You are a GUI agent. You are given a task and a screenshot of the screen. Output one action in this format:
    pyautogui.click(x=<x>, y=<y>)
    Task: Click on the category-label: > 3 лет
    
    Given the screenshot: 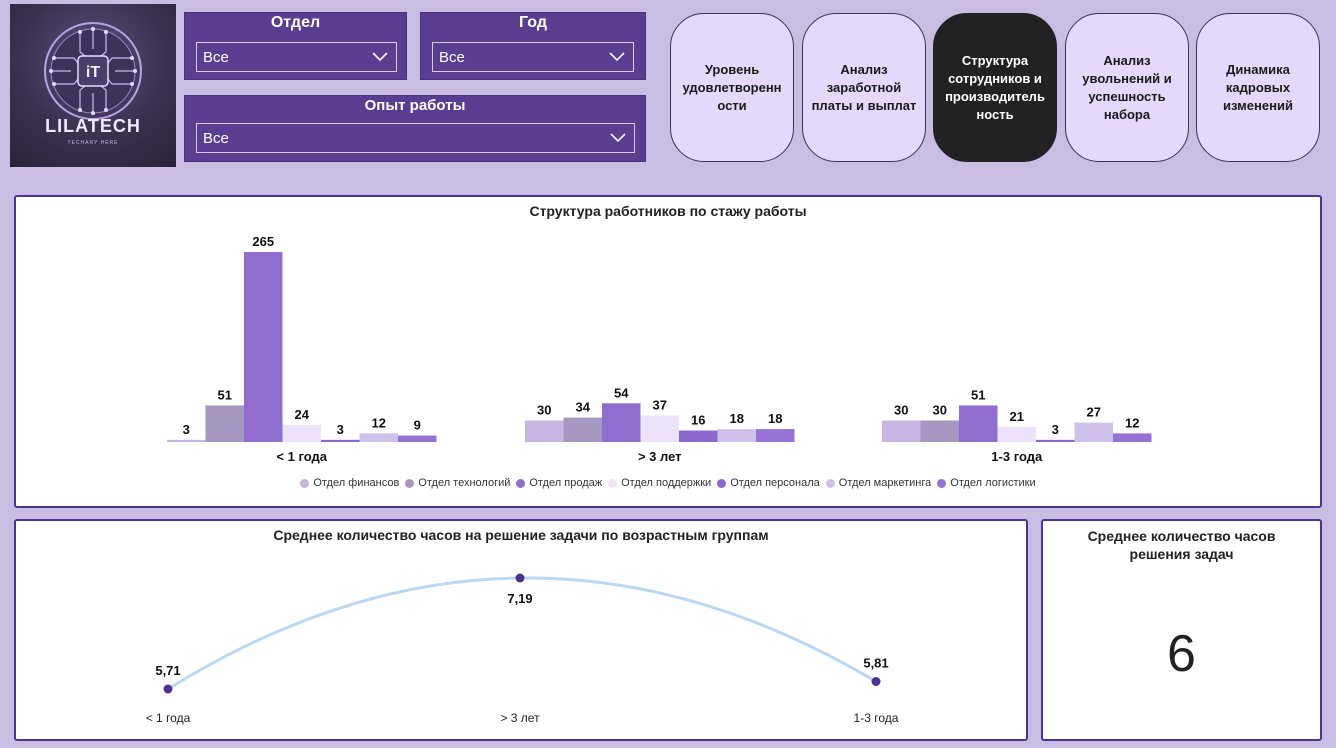 What is the action you would take?
    pyautogui.click(x=660, y=456)
    